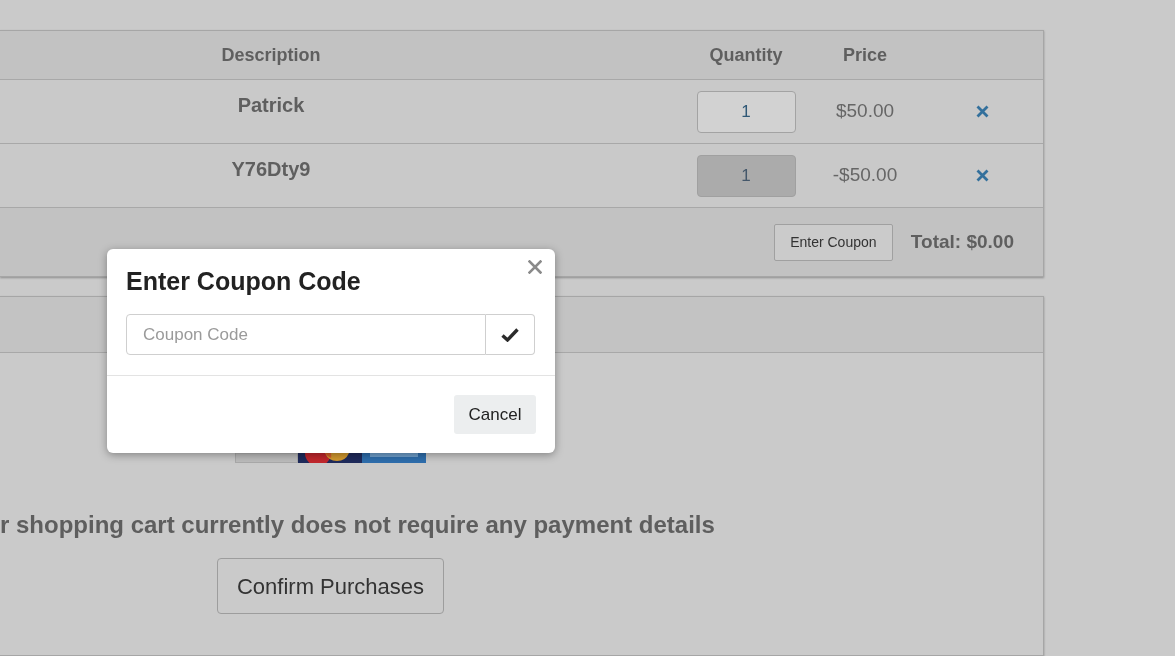 This screenshot has width=1175, height=656. What do you see at coordinates (243, 281) in the screenshot?
I see `dialog-title: Enter Coupon Code` at bounding box center [243, 281].